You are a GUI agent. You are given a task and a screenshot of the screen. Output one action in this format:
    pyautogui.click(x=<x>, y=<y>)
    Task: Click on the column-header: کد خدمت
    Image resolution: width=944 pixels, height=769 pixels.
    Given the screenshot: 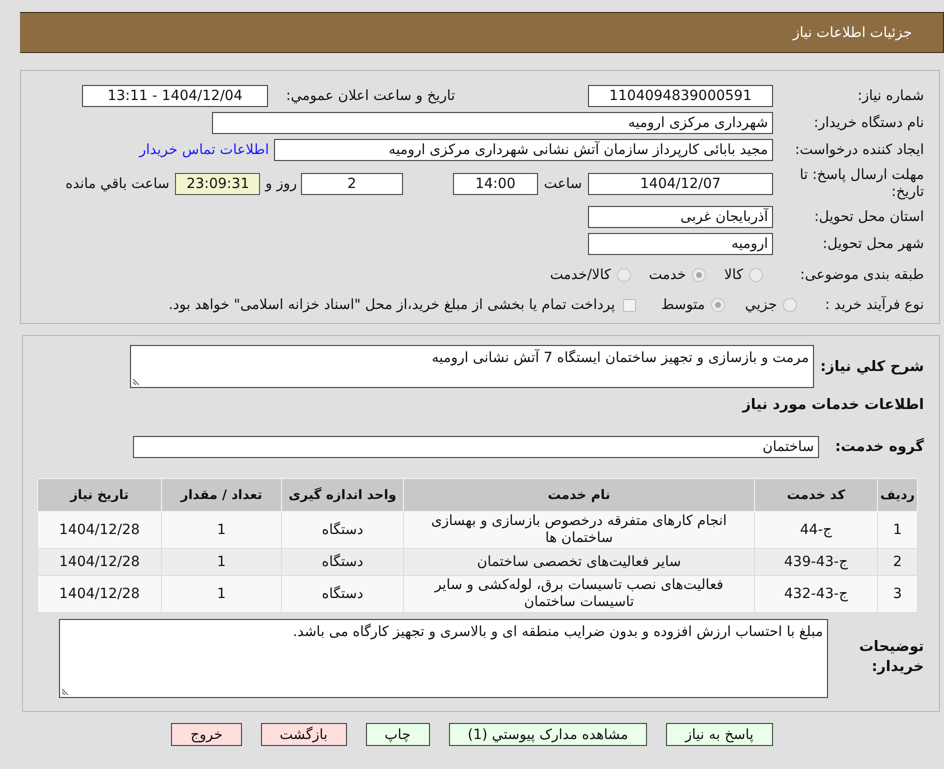 What is the action you would take?
    pyautogui.click(x=816, y=495)
    